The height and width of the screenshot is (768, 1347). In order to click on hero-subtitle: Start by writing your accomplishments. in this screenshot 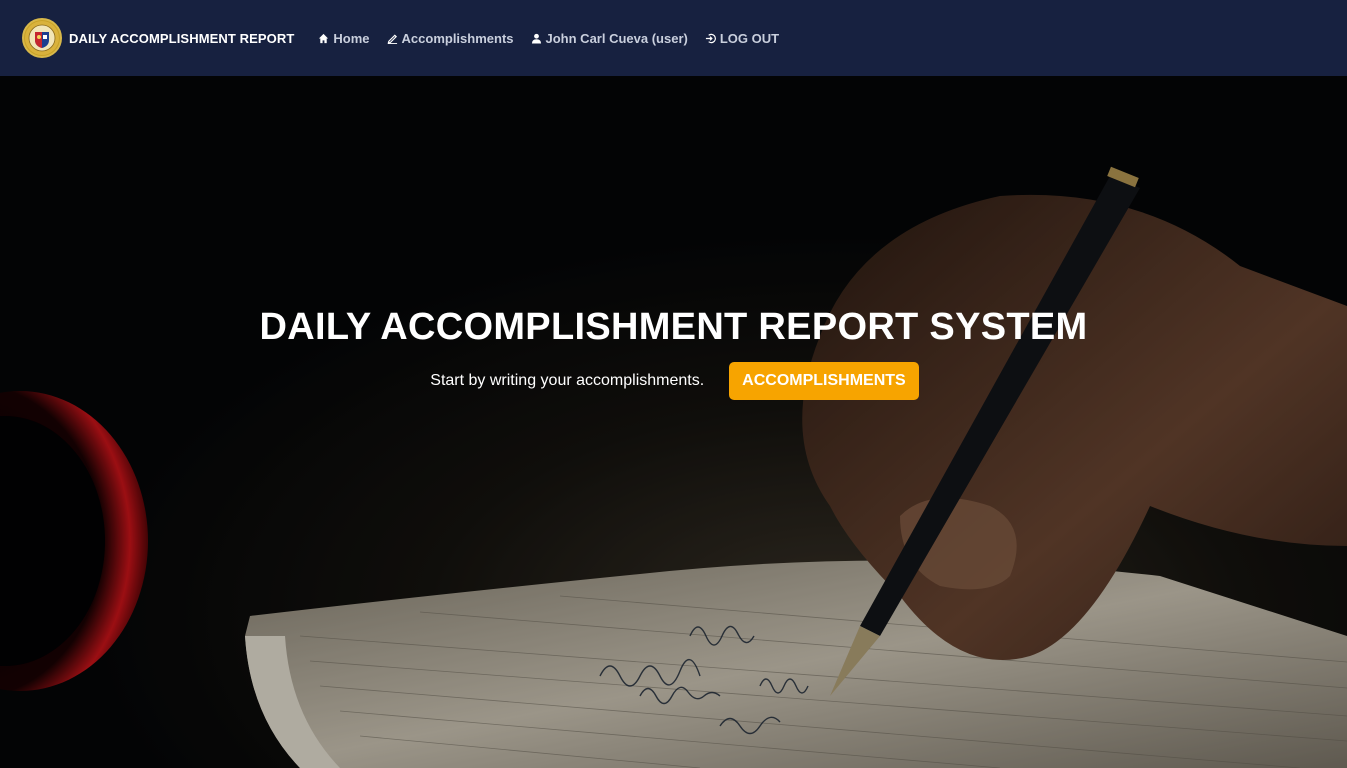, I will do `click(567, 380)`.